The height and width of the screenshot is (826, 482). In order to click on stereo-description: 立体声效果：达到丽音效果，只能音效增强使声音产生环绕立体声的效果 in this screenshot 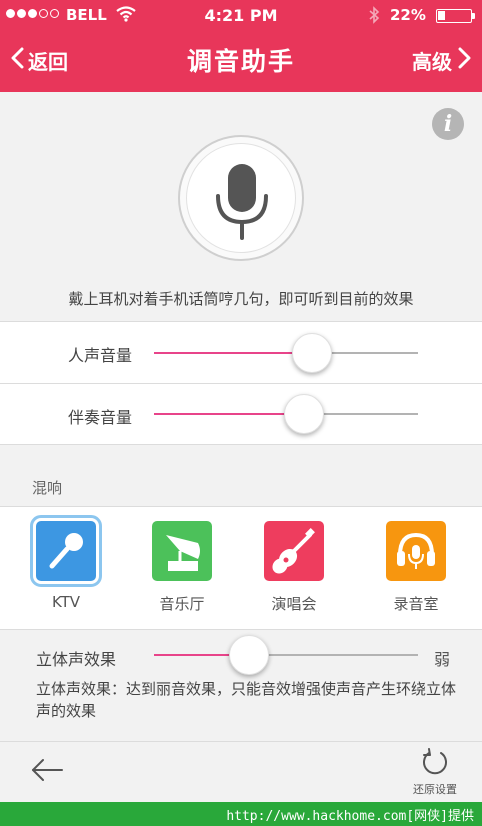, I will do `click(246, 700)`.